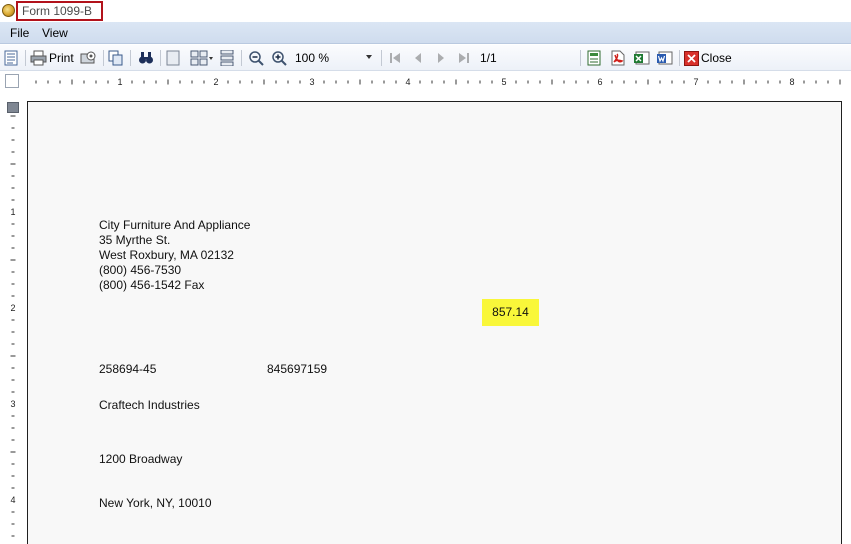  I want to click on word-icon, so click(665, 58).